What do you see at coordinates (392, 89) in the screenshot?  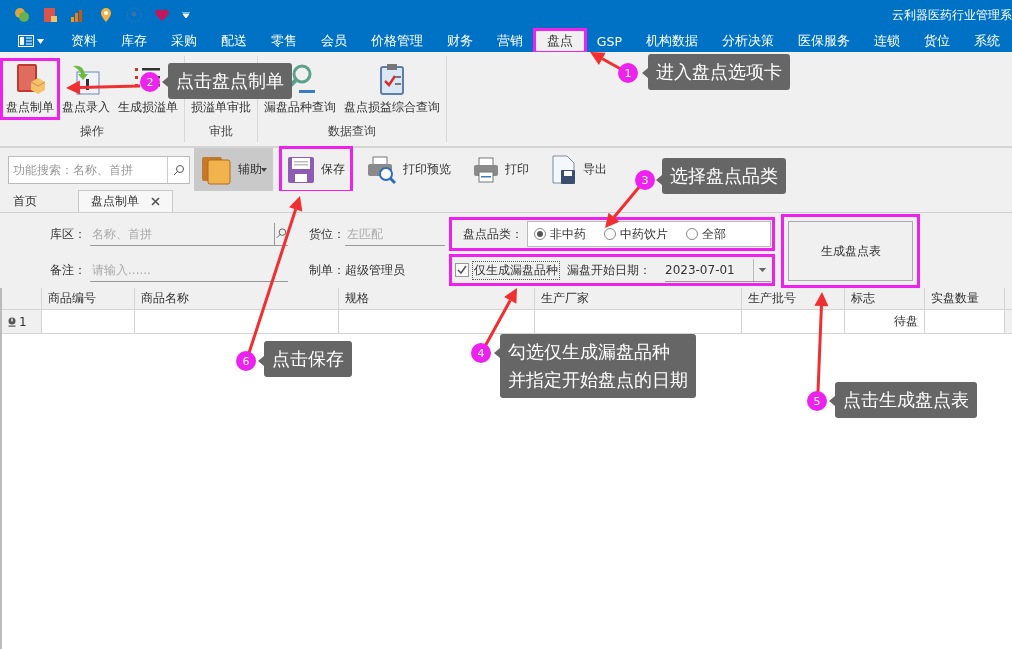 I see `ribbon-button: 盘点损益综合查询` at bounding box center [392, 89].